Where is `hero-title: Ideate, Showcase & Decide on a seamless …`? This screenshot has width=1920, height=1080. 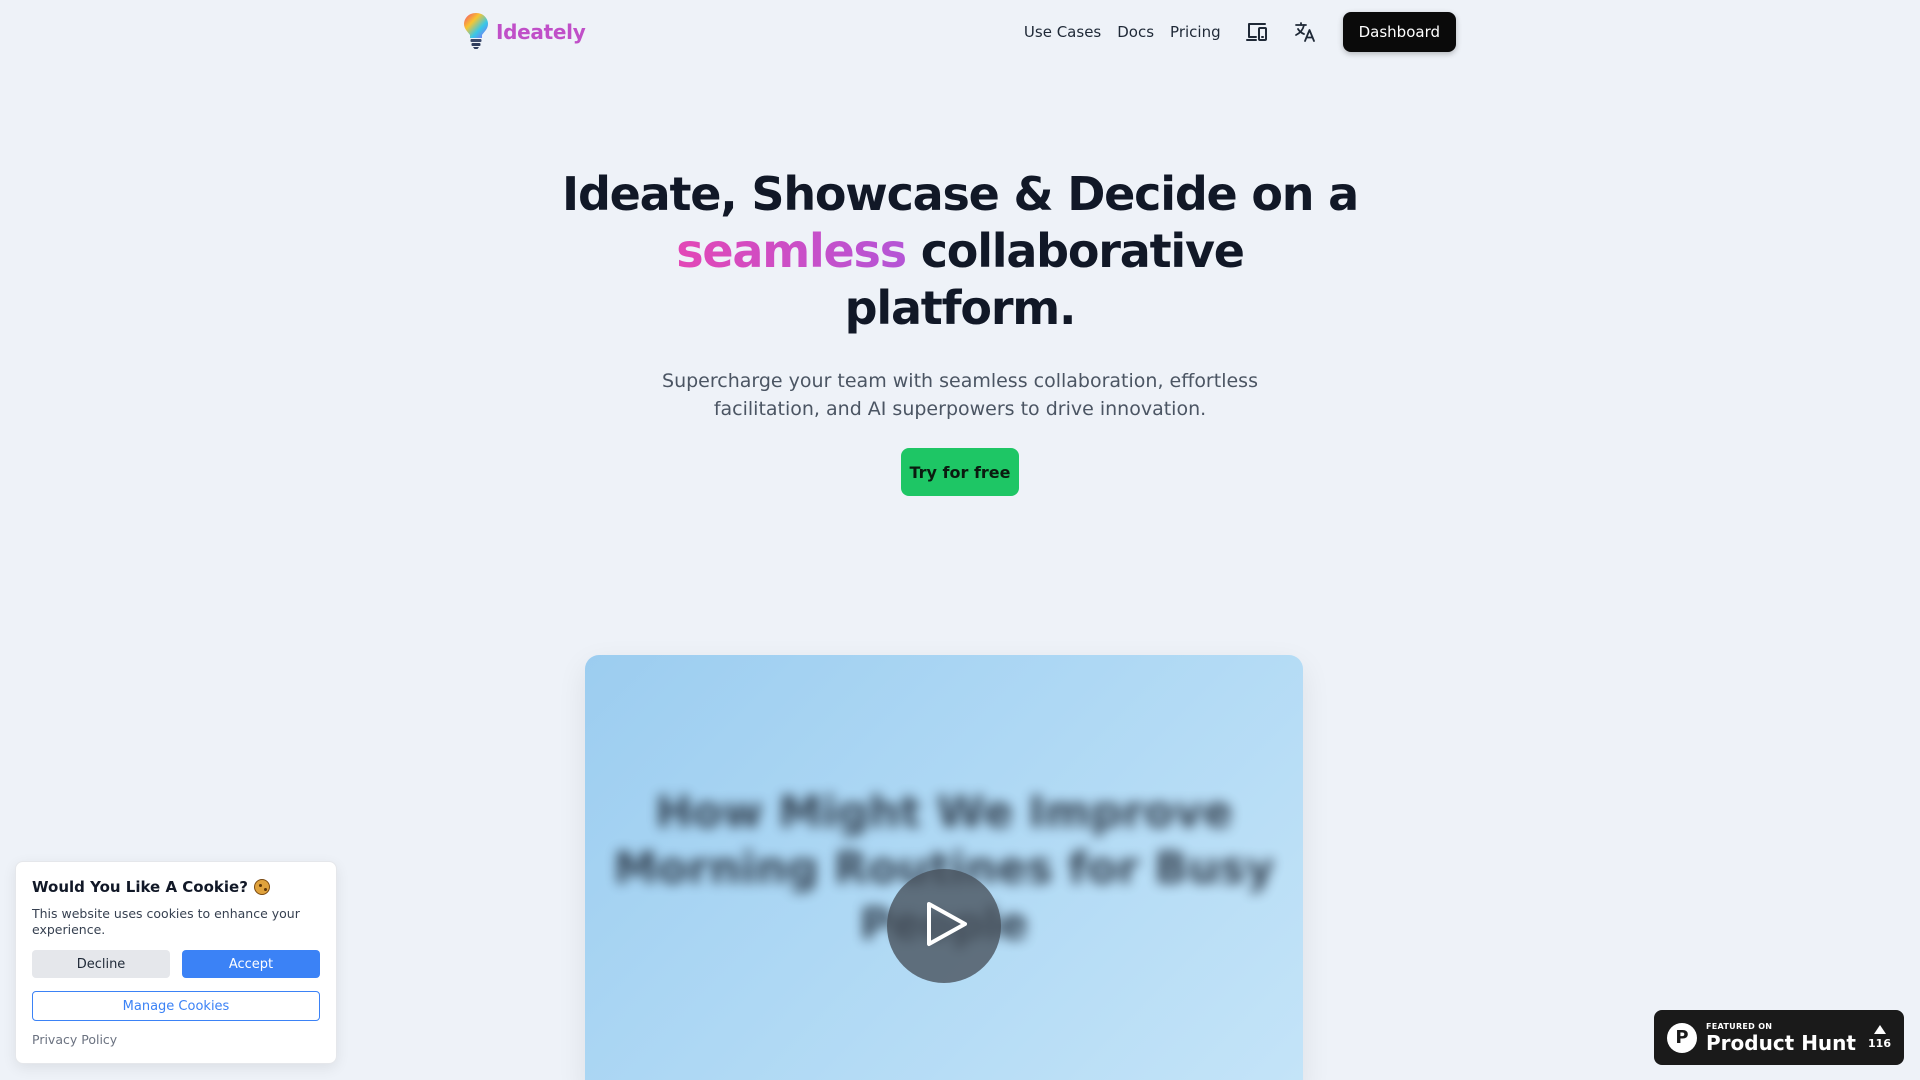
hero-title: Ideate, Showcase & Decide on a seamless … is located at coordinates (960, 251).